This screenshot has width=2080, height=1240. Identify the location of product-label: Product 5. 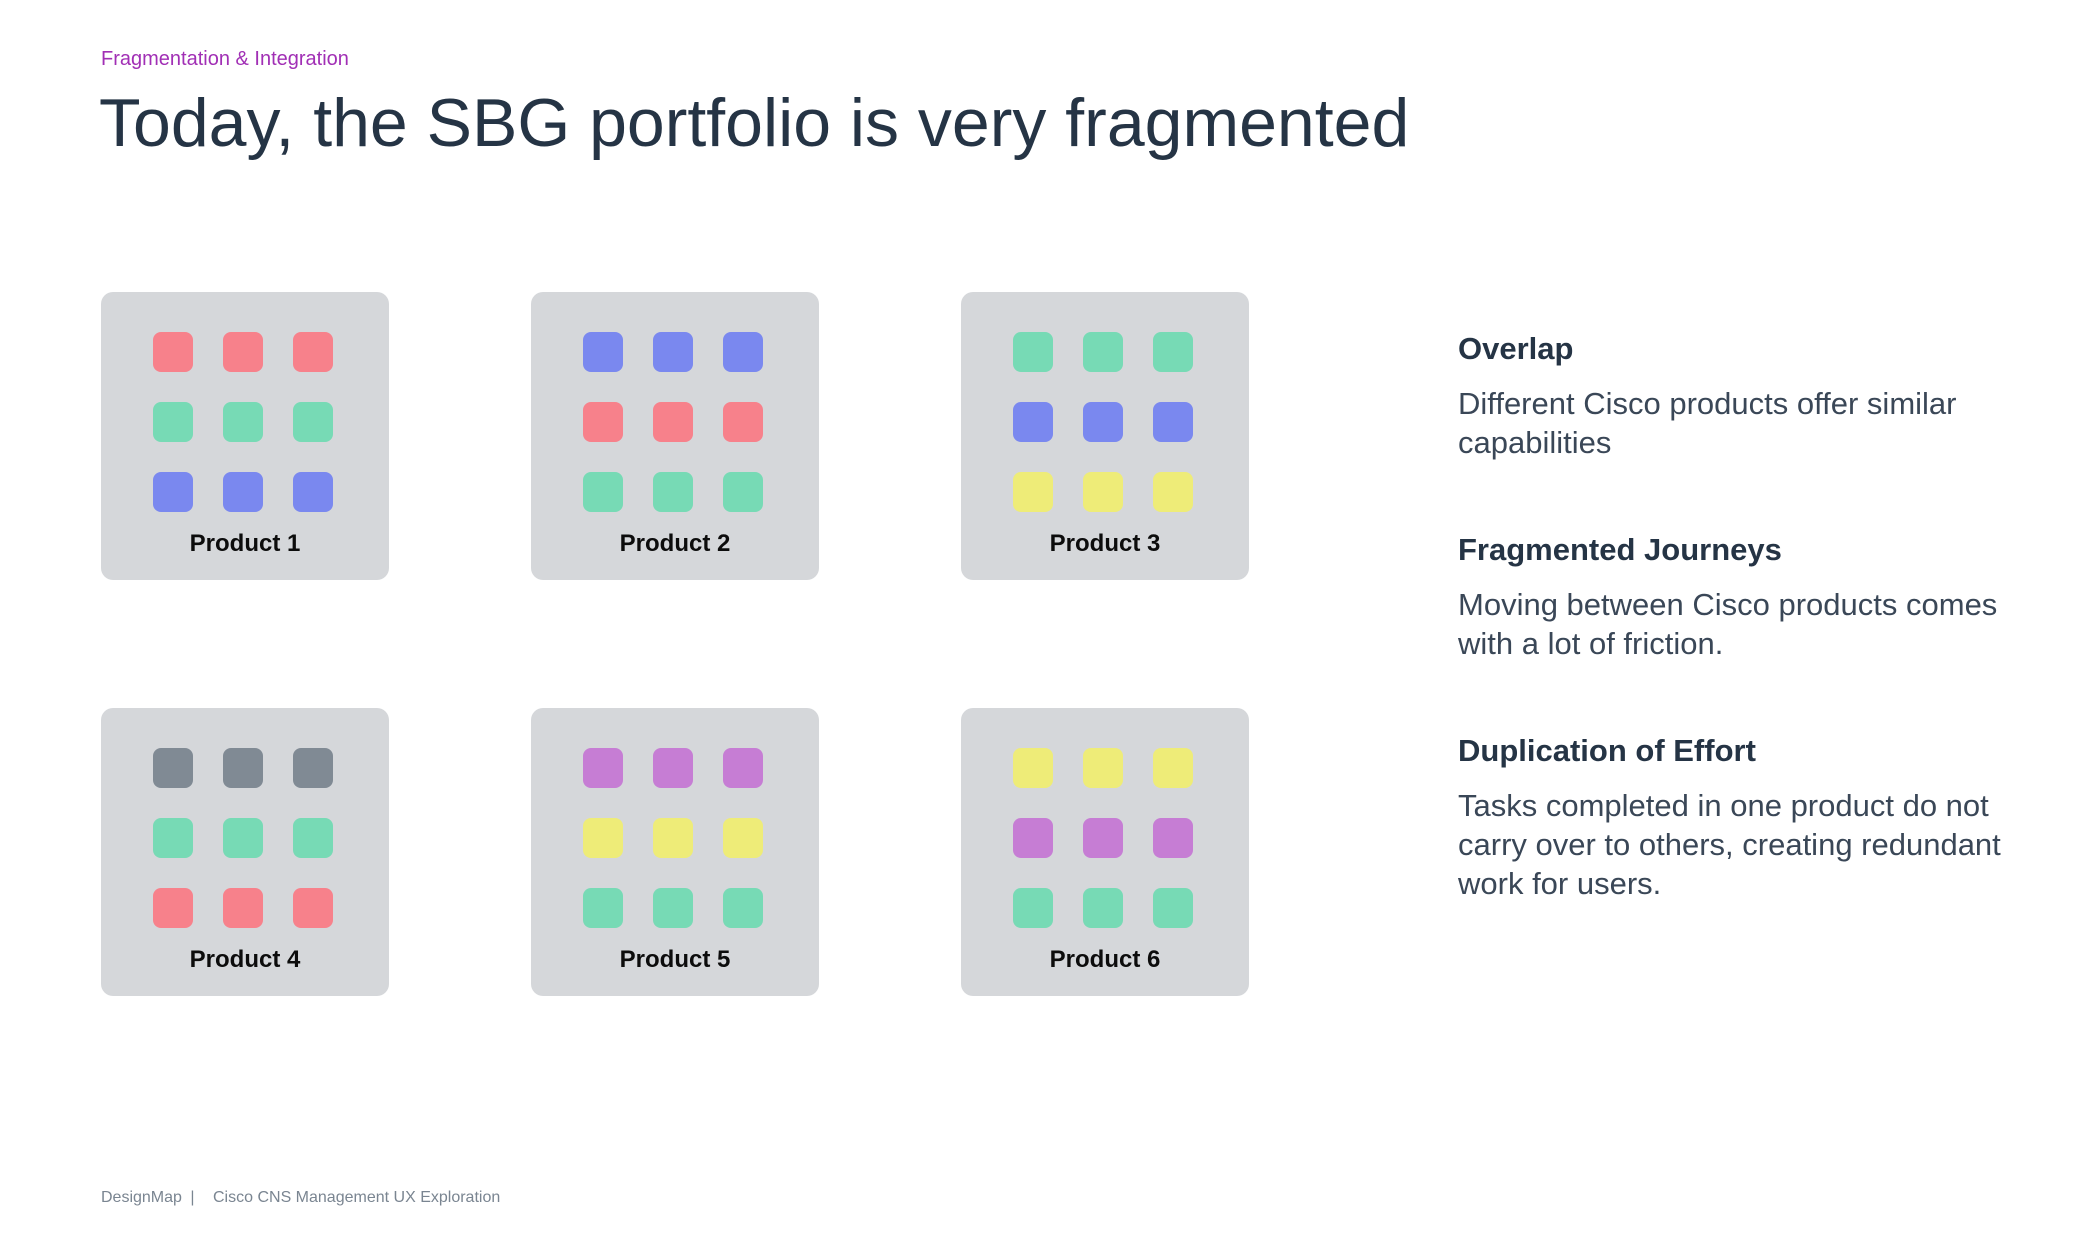
(675, 959).